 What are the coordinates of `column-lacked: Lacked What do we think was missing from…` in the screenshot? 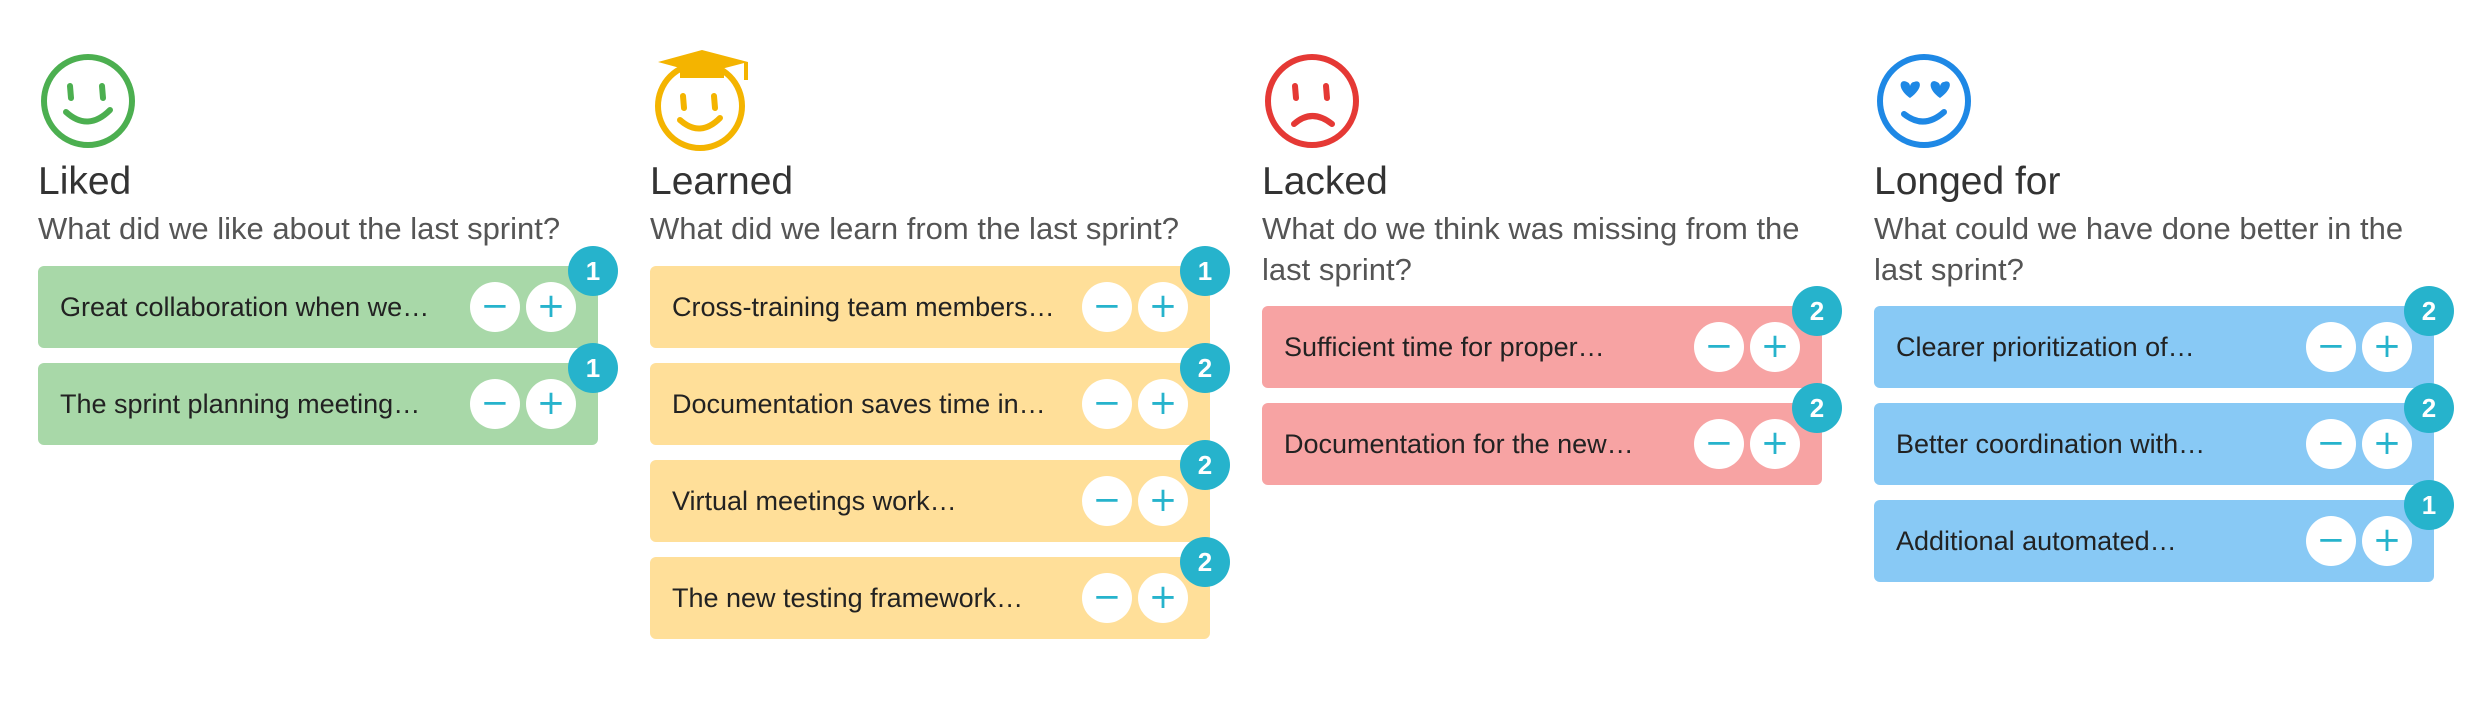 It's located at (1552, 273).